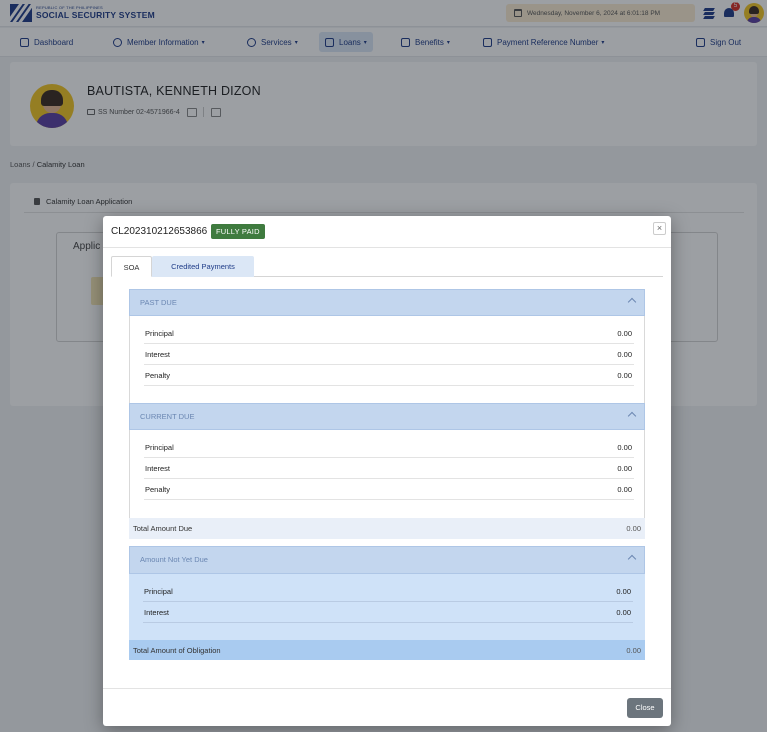 The width and height of the screenshot is (767, 732). What do you see at coordinates (389, 447) in the screenshot?
I see `current-due-principal-row: Principal 0.00` at bounding box center [389, 447].